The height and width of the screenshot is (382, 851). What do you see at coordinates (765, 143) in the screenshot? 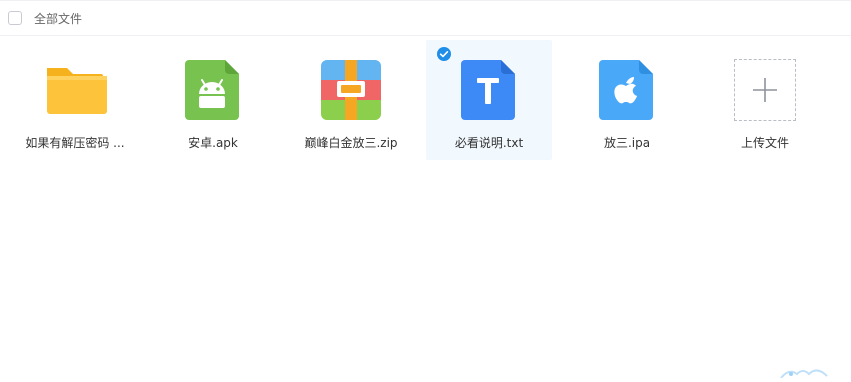
I see `upload-file-label: 上传文件` at bounding box center [765, 143].